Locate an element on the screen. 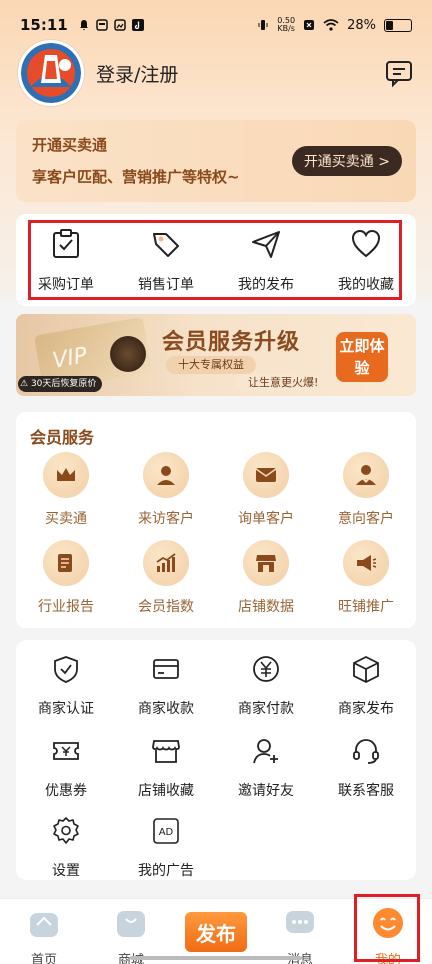 The height and width of the screenshot is (964, 432). paper-plane-icon is located at coordinates (266, 244).